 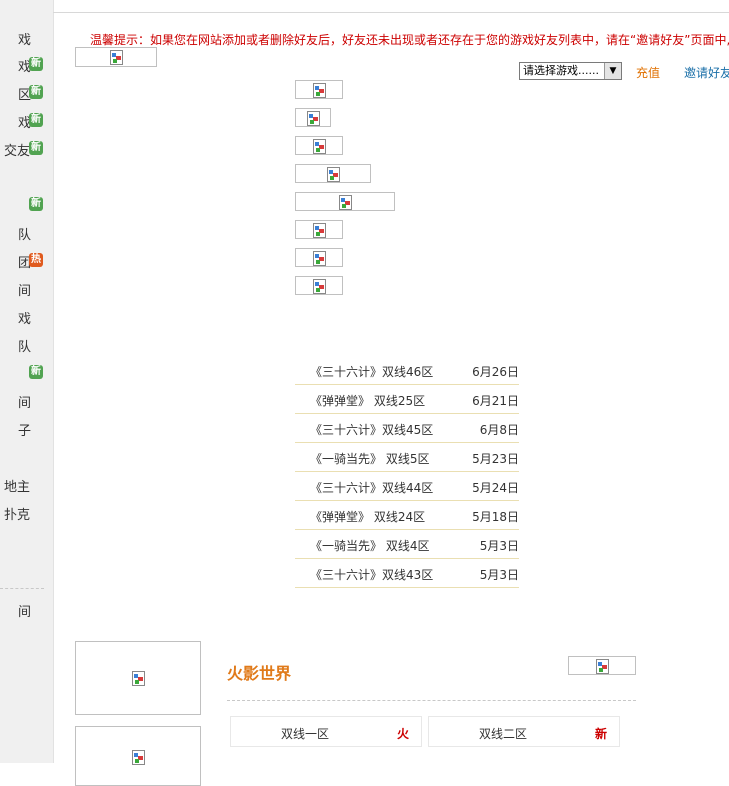 I want to click on chevron-down-icon: ▼, so click(x=612, y=71).